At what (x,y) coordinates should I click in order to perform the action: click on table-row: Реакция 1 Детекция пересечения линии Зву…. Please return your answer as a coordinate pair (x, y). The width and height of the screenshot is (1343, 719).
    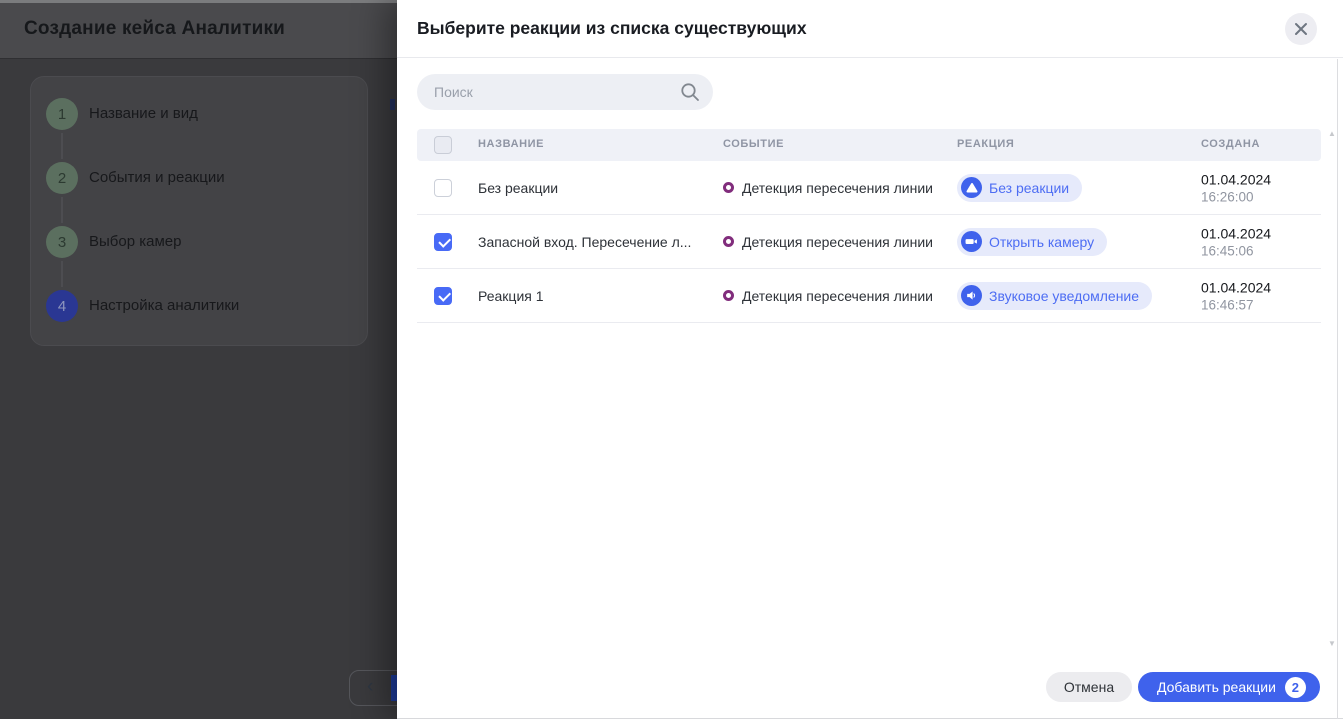
    Looking at the image, I should click on (869, 296).